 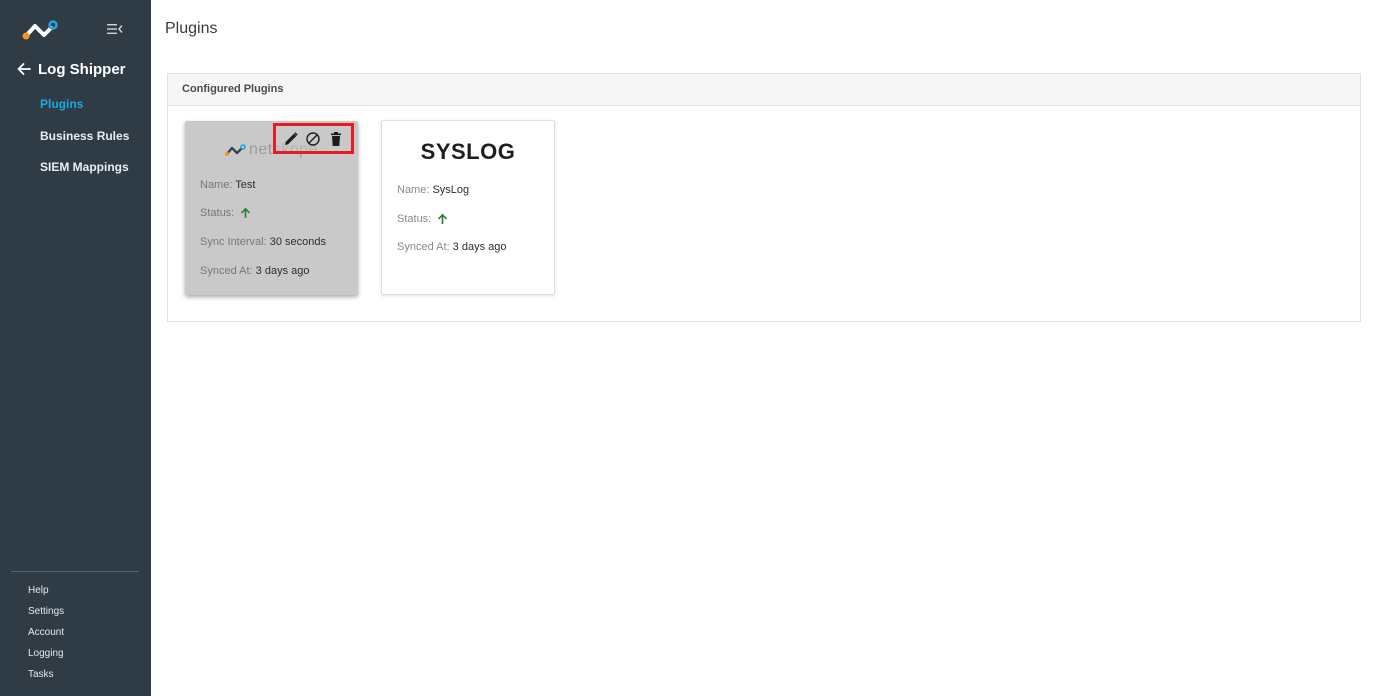 I want to click on sidebar-item-business-rules: Business Rules, so click(x=84, y=144).